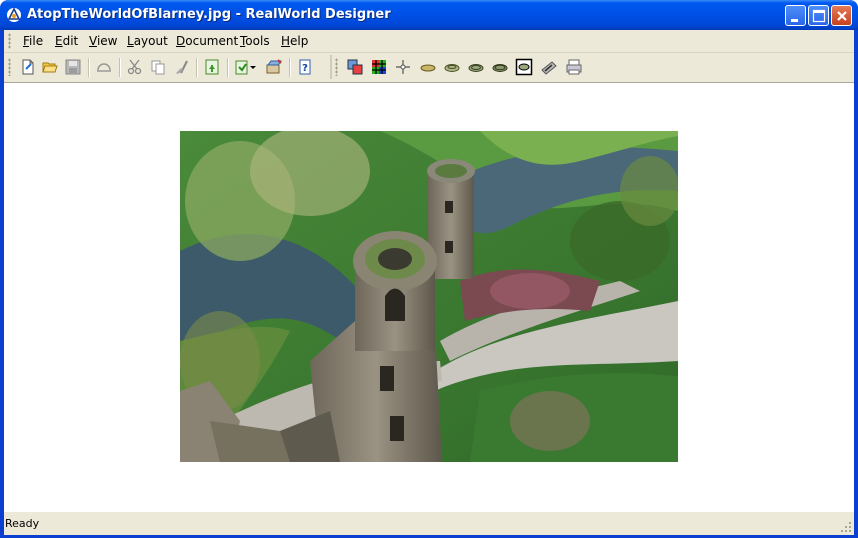 This screenshot has width=858, height=538. What do you see at coordinates (794, 20) in the screenshot?
I see `minimize-icon` at bounding box center [794, 20].